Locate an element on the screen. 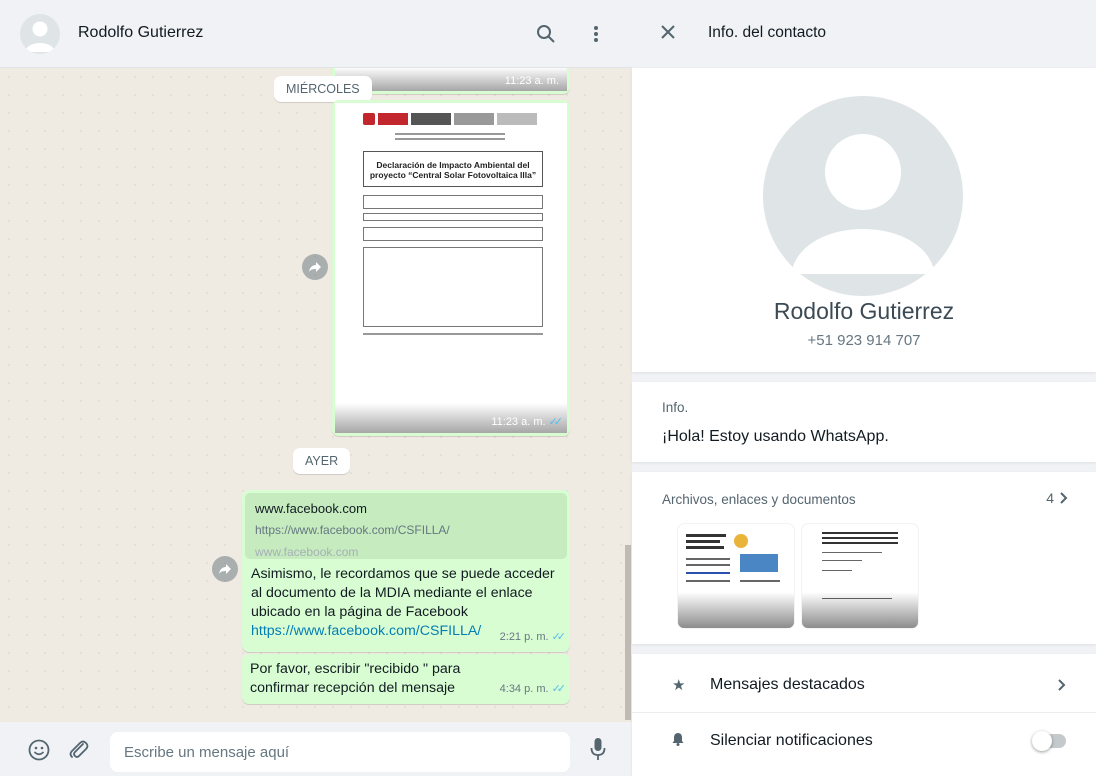 This screenshot has width=1096, height=776. media-card: Archivos, enlaces y documentos 4 is located at coordinates (864, 558).